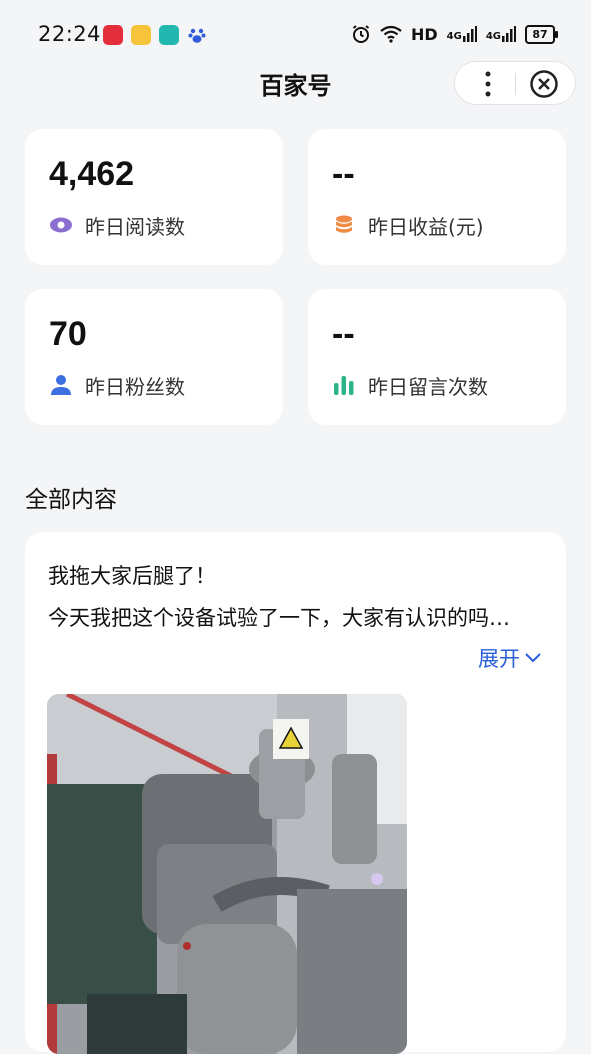 The height and width of the screenshot is (1054, 591). Describe the element at coordinates (361, 34) in the screenshot. I see `alarm-icon` at that location.